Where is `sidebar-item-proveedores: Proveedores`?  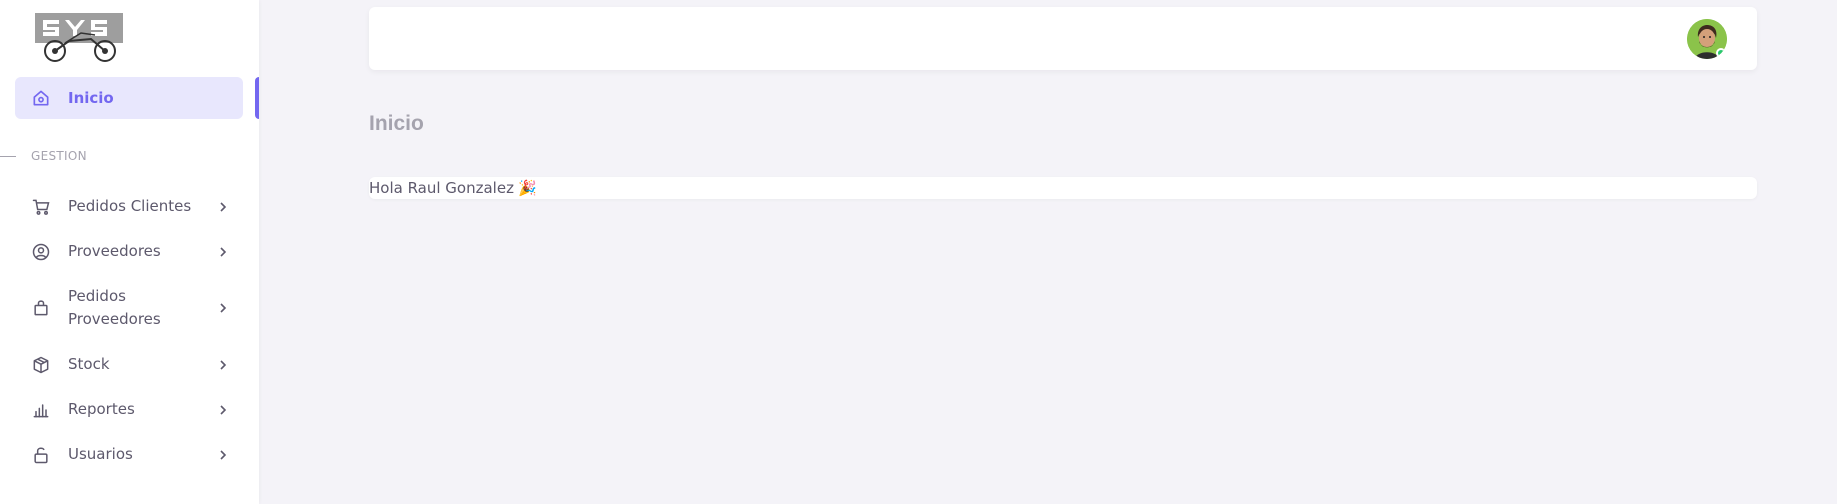
sidebar-item-proveedores: Proveedores is located at coordinates (129, 251).